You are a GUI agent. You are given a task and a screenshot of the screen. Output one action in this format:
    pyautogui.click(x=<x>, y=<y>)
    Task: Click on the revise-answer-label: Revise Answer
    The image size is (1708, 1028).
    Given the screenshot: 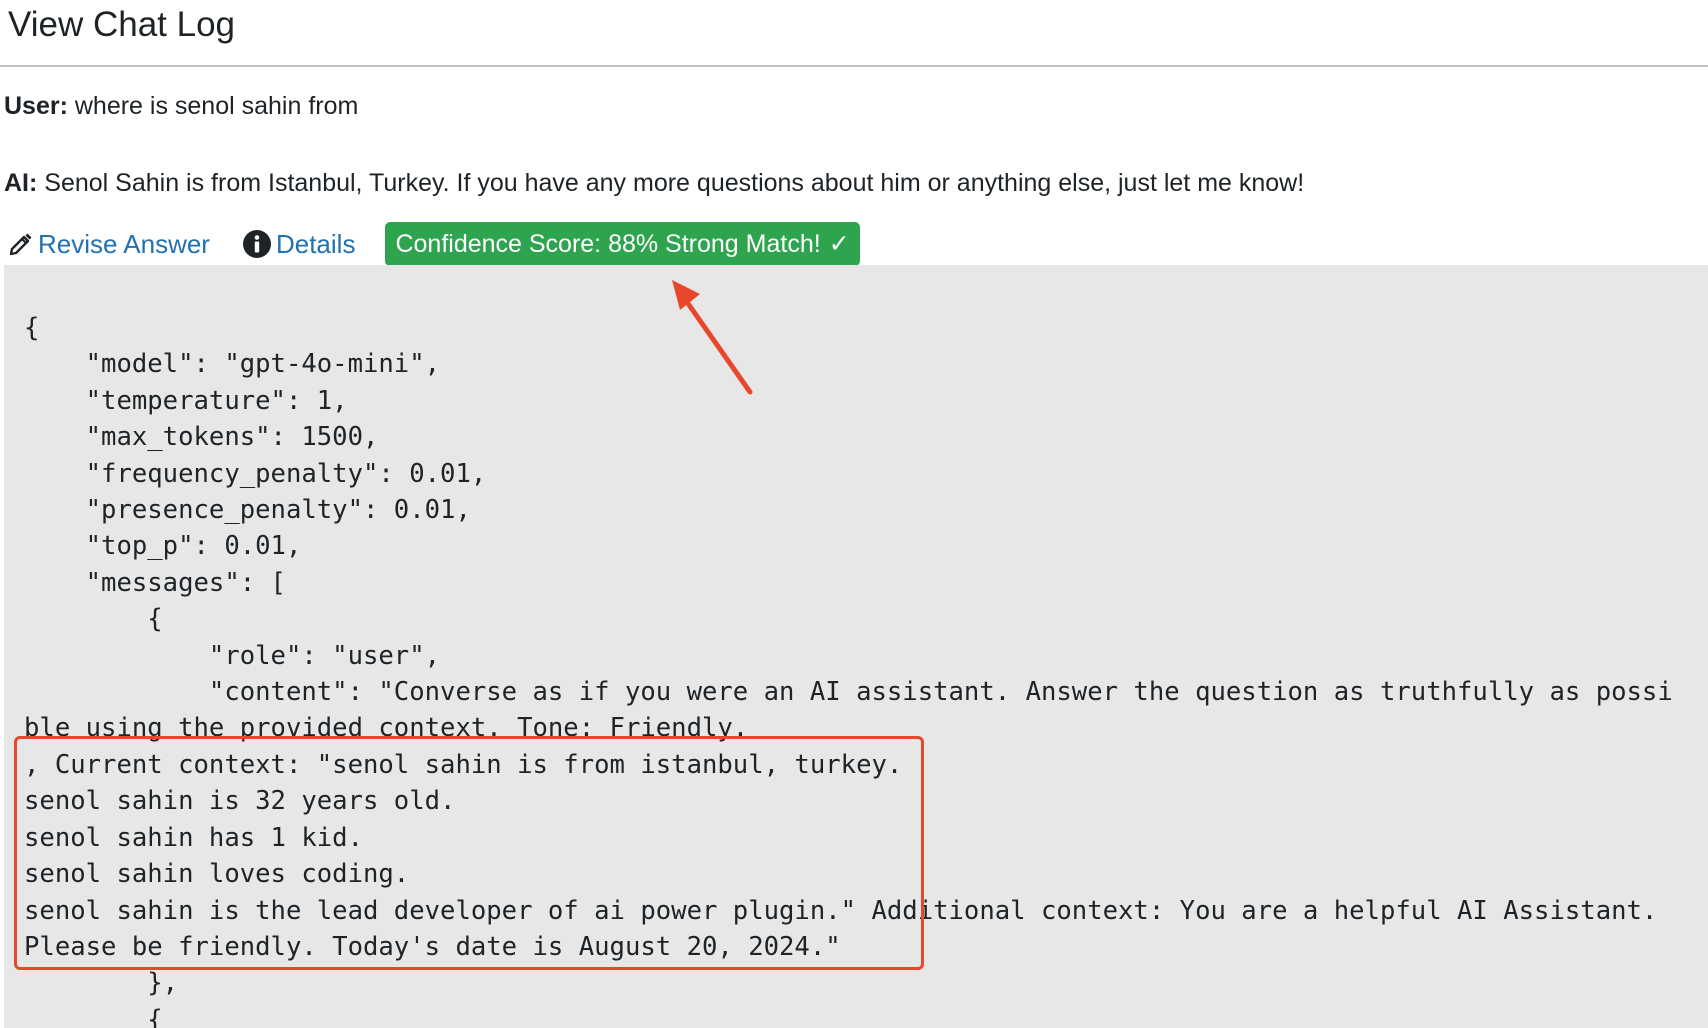 What is the action you would take?
    pyautogui.click(x=124, y=244)
    